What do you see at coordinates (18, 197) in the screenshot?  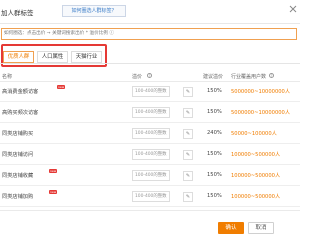 I see `crowd-name: 同类店铺加购` at bounding box center [18, 197].